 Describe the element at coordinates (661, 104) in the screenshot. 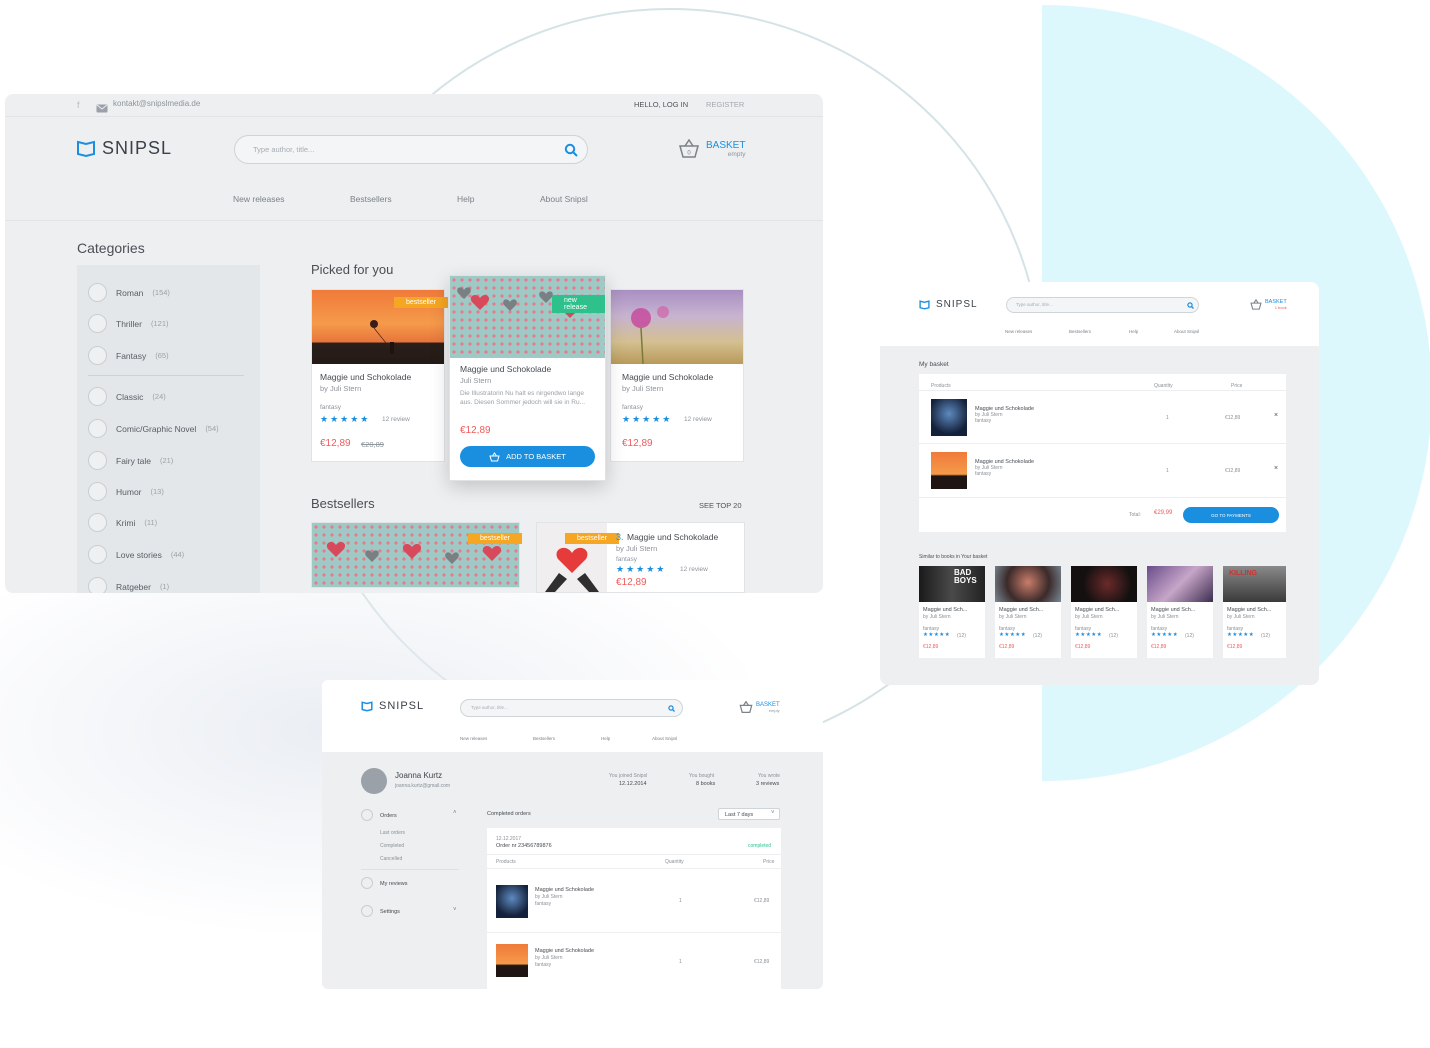

I see `login-link: HELLO, LOG IN` at that location.